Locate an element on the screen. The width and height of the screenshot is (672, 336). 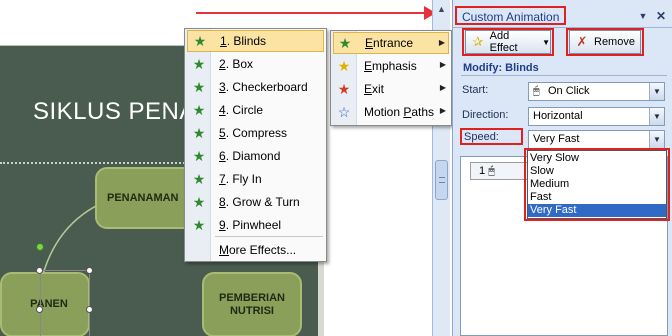
menu-item-diamond: ★ 6. Diamond is located at coordinates (255, 156).